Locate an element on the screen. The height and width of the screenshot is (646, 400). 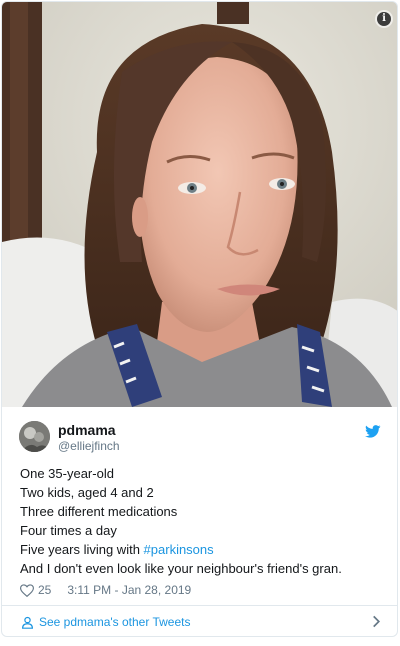
tweet-footer: See pdmama's other Tweets is located at coordinates (199, 620).